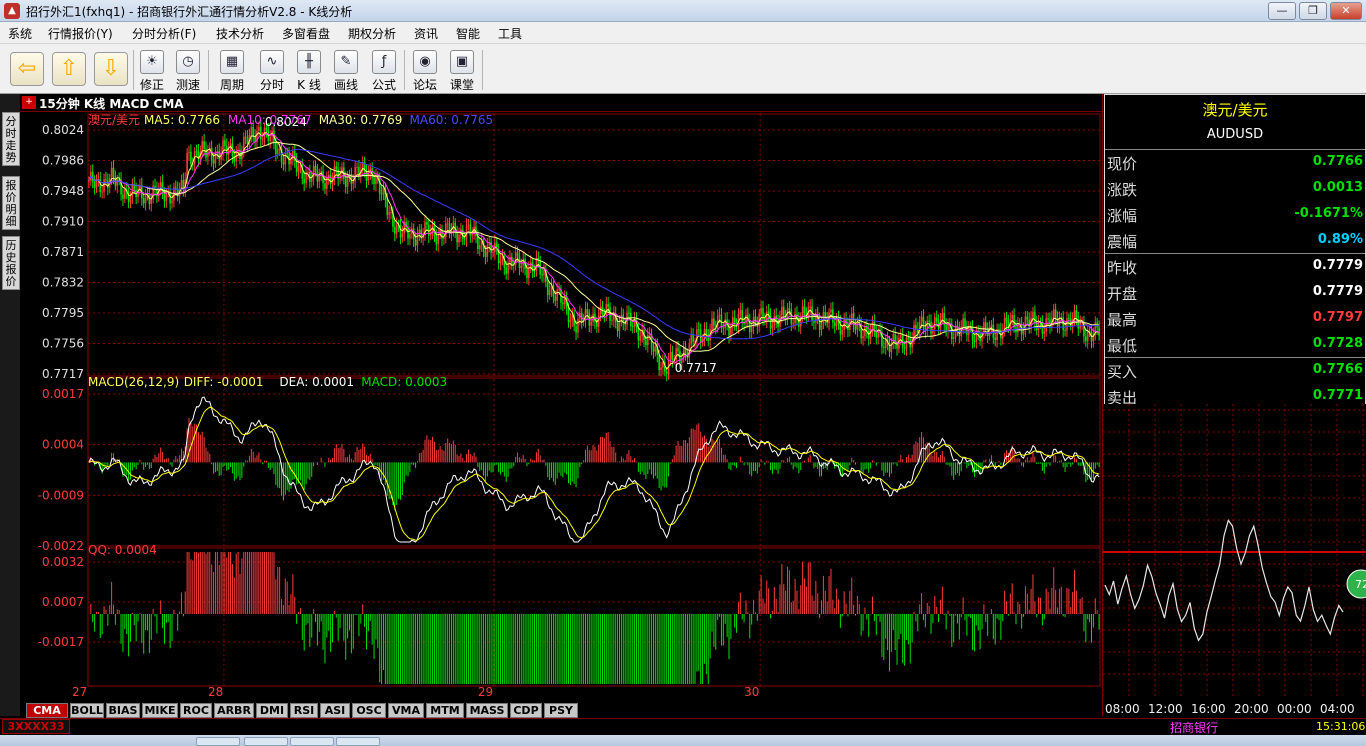 This screenshot has height=746, width=1366. What do you see at coordinates (487, 710) in the screenshot?
I see `indicator-tab-mass: MASS` at bounding box center [487, 710].